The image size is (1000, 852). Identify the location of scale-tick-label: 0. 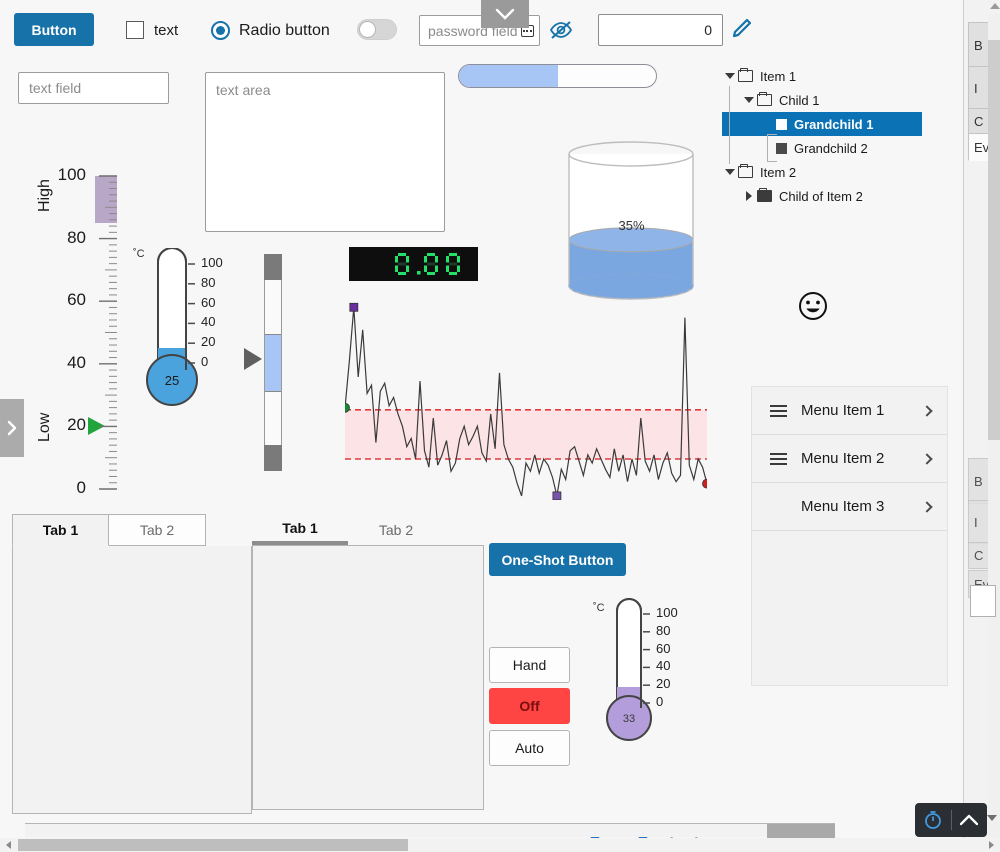
(81, 487).